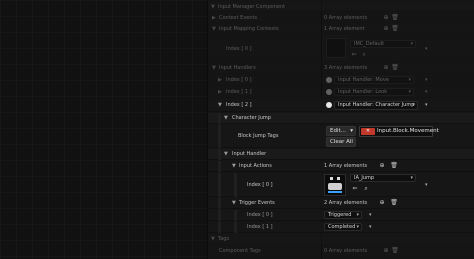 This screenshot has height=259, width=474. I want to click on array-count: 1 Array element, so click(344, 29).